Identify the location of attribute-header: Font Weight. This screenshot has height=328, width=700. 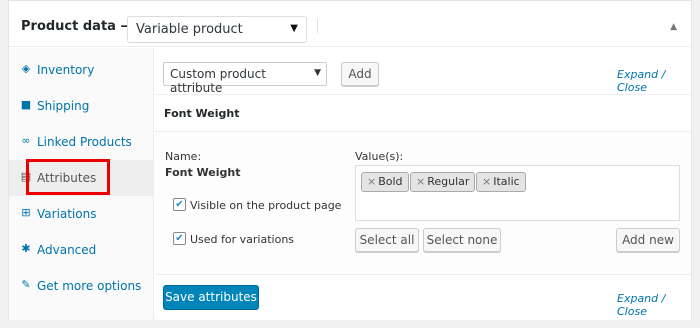
(423, 113).